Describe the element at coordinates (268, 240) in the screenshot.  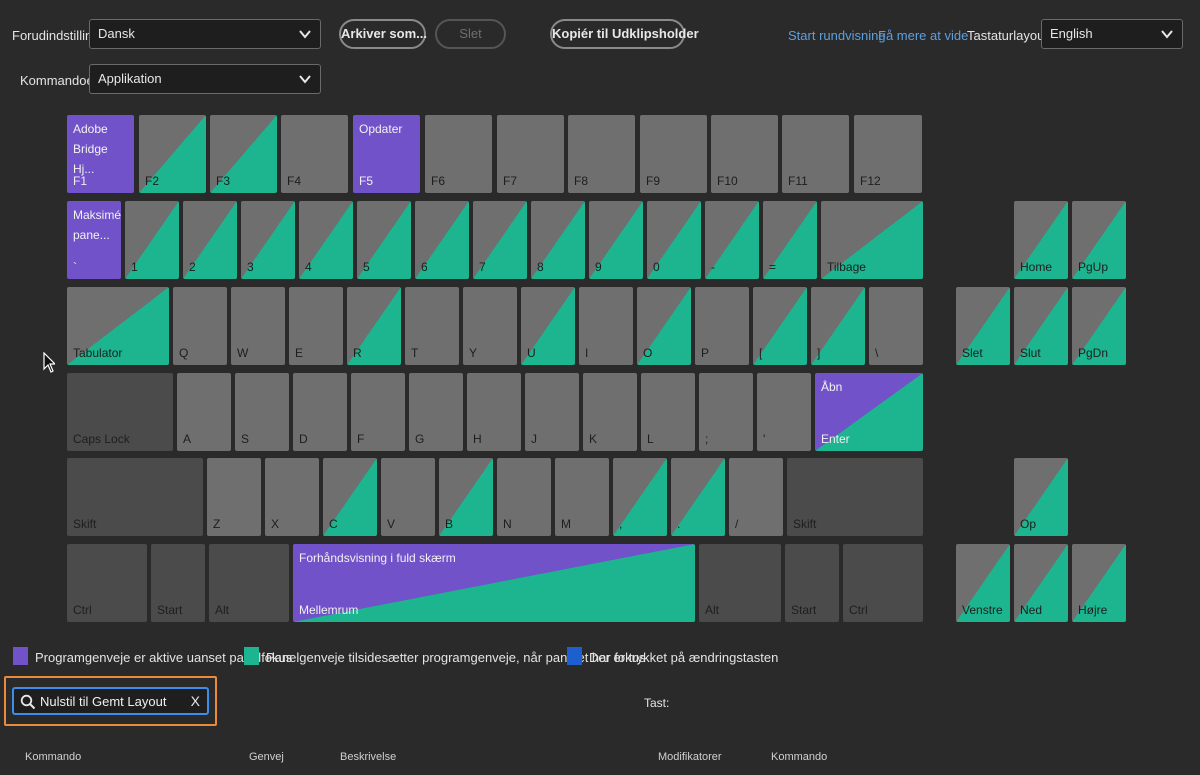
I see `key-3: 3` at that location.